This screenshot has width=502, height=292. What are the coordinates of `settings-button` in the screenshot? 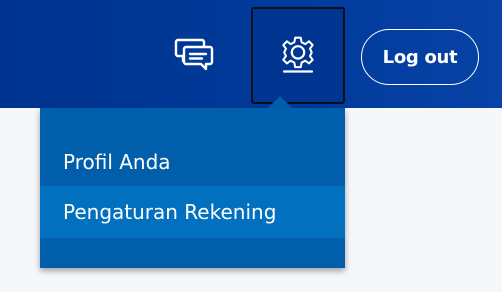 It's located at (298, 55).